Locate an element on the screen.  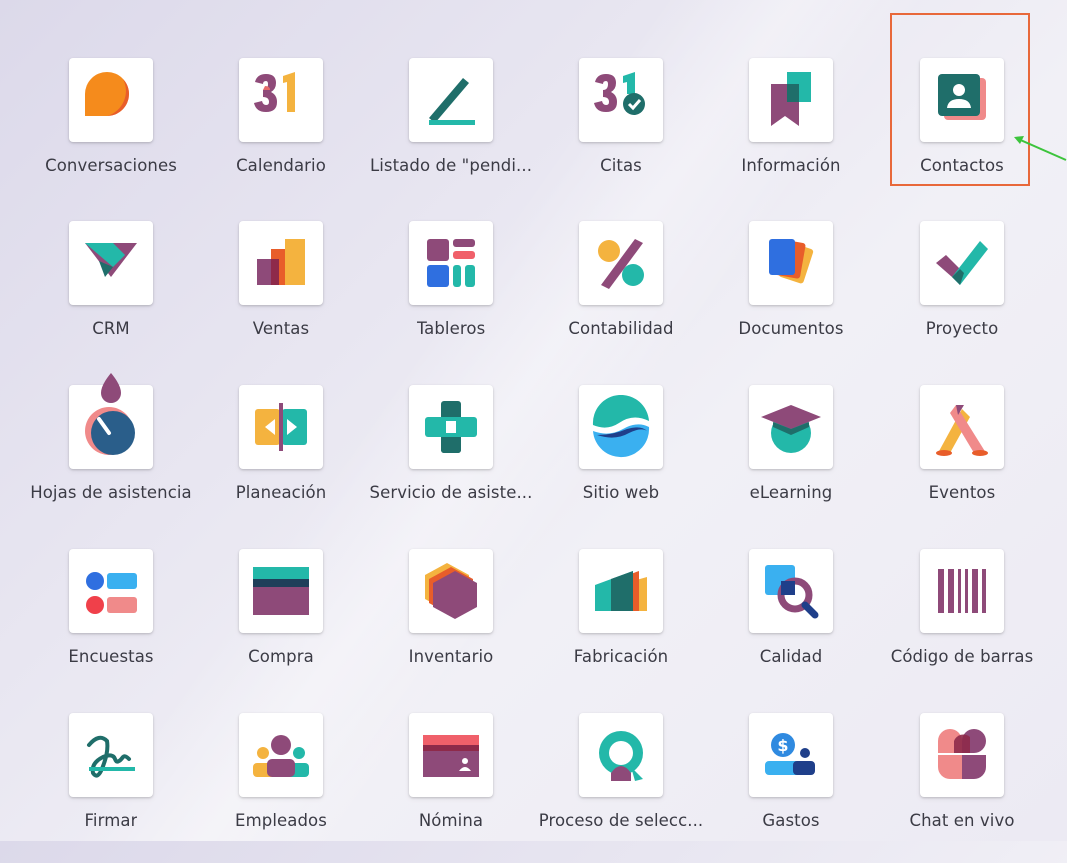
app-contabilidad: Contabilidad is located at coordinates (621, 296).